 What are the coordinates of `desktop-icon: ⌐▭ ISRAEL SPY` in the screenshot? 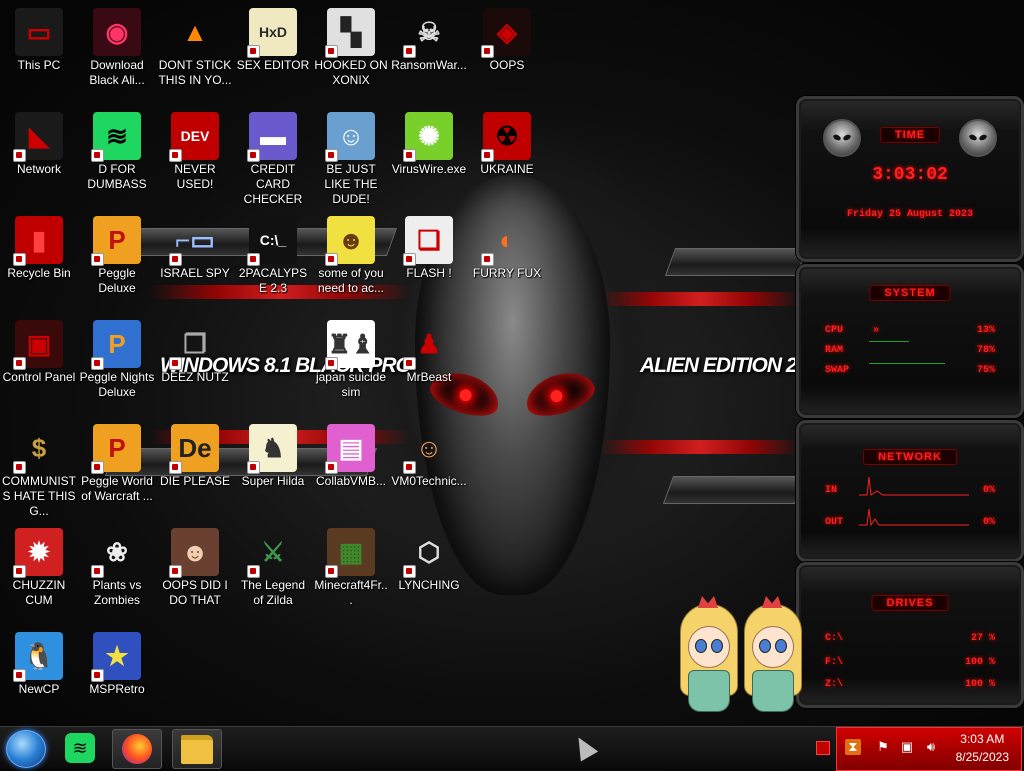 It's located at (195, 262).